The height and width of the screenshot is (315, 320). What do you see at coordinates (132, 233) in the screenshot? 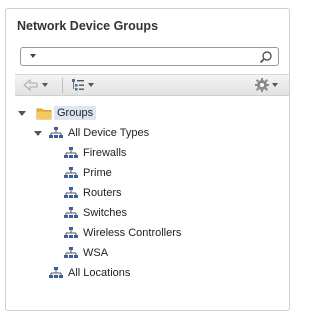
I see `tree-node-label: Wireless Controllers` at bounding box center [132, 233].